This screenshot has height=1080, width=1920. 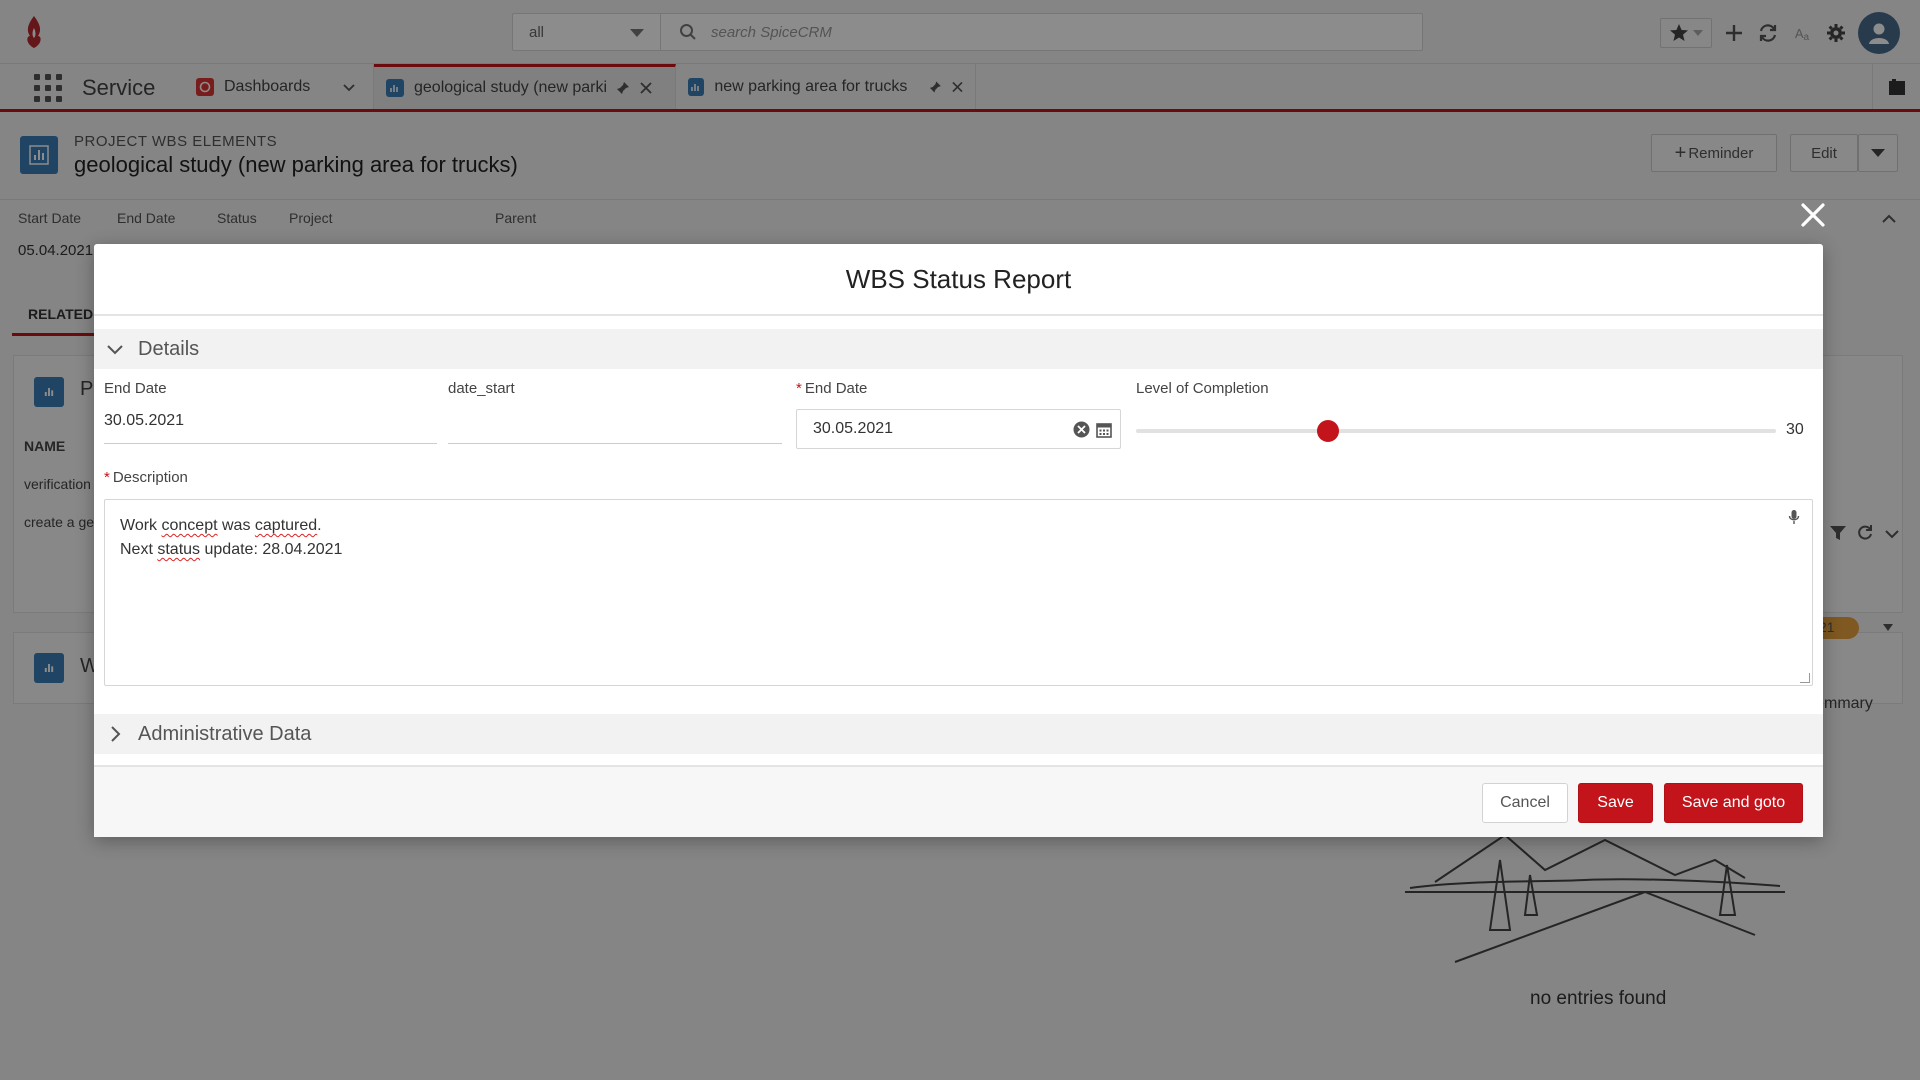 What do you see at coordinates (615, 424) in the screenshot?
I see `date-start-field` at bounding box center [615, 424].